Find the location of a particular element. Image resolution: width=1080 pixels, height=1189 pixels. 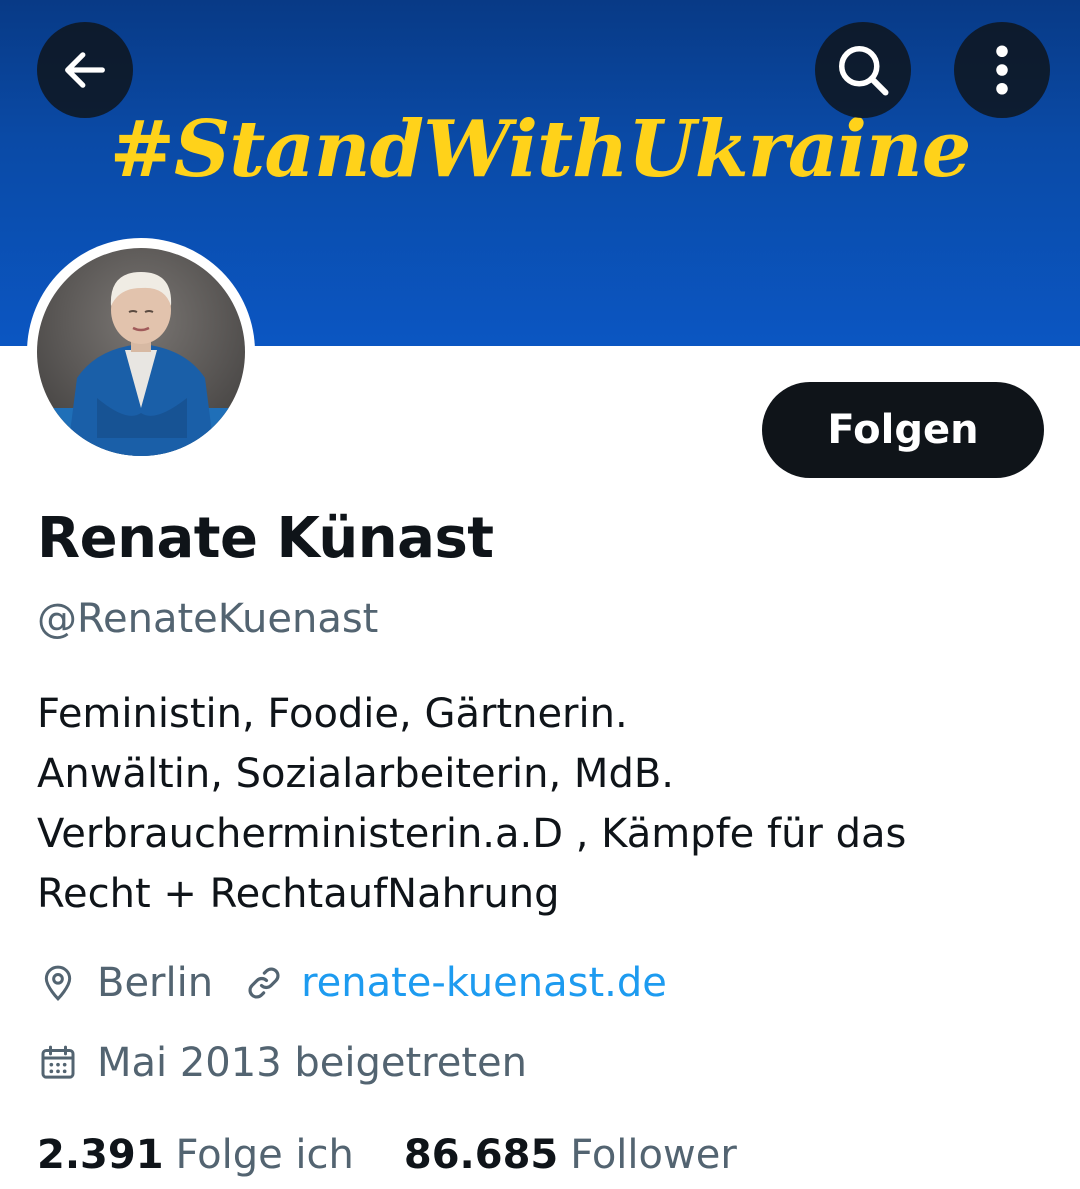

more-options-button is located at coordinates (1002, 70).